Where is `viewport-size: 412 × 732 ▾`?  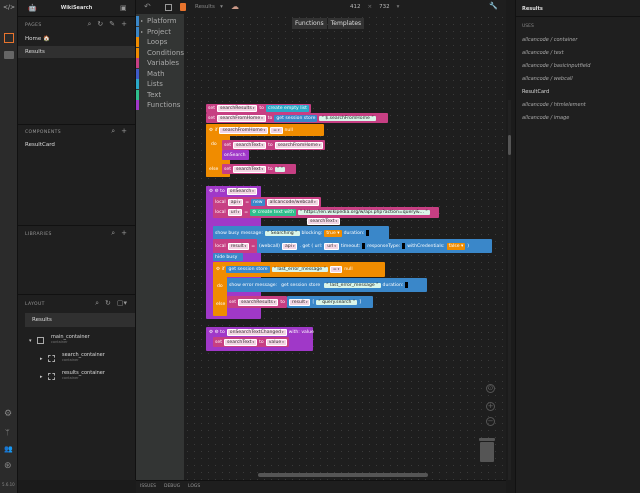 viewport-size: 412 × 732 ▾ is located at coordinates (374, 7).